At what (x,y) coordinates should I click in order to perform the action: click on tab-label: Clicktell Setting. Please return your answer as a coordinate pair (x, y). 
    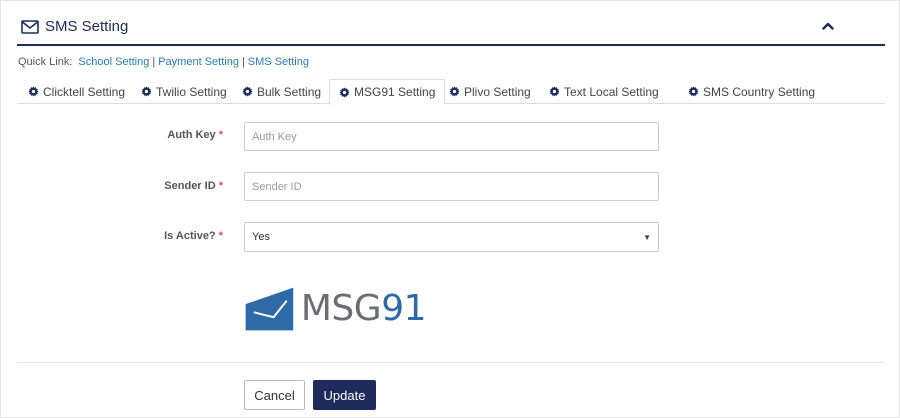
    Looking at the image, I should click on (84, 91).